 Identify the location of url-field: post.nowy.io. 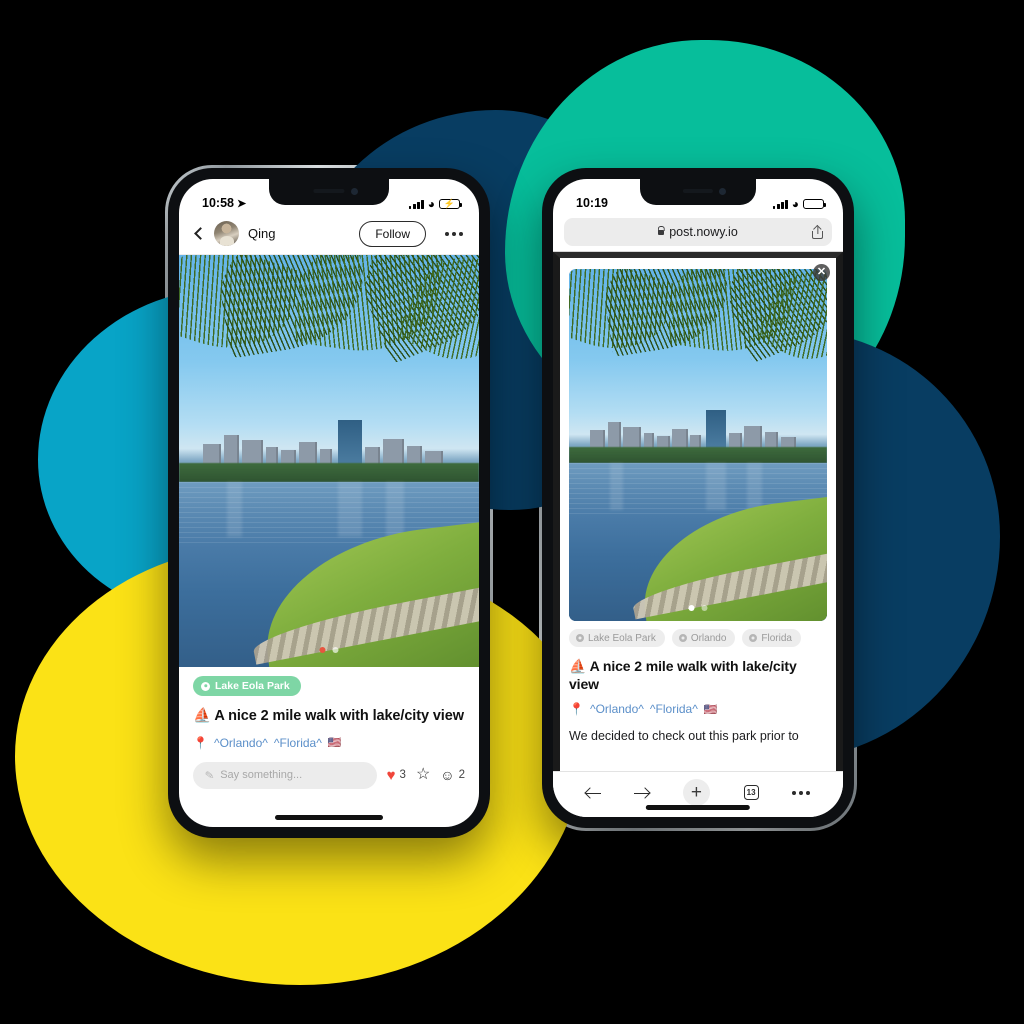
(698, 232).